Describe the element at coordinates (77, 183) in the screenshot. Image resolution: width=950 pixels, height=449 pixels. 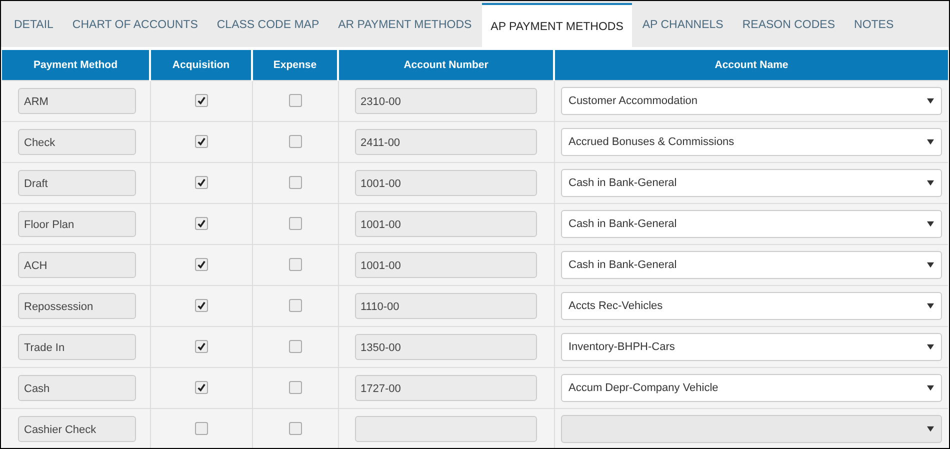
I see `input-field: Draft` at that location.